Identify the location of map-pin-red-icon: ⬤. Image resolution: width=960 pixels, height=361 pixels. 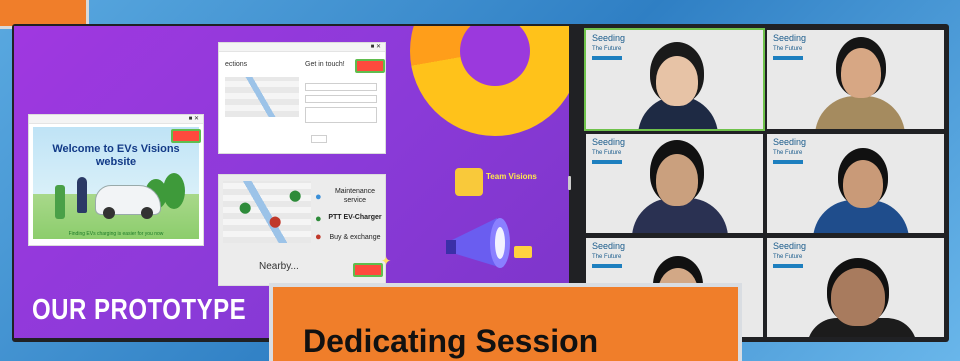
(275, 222).